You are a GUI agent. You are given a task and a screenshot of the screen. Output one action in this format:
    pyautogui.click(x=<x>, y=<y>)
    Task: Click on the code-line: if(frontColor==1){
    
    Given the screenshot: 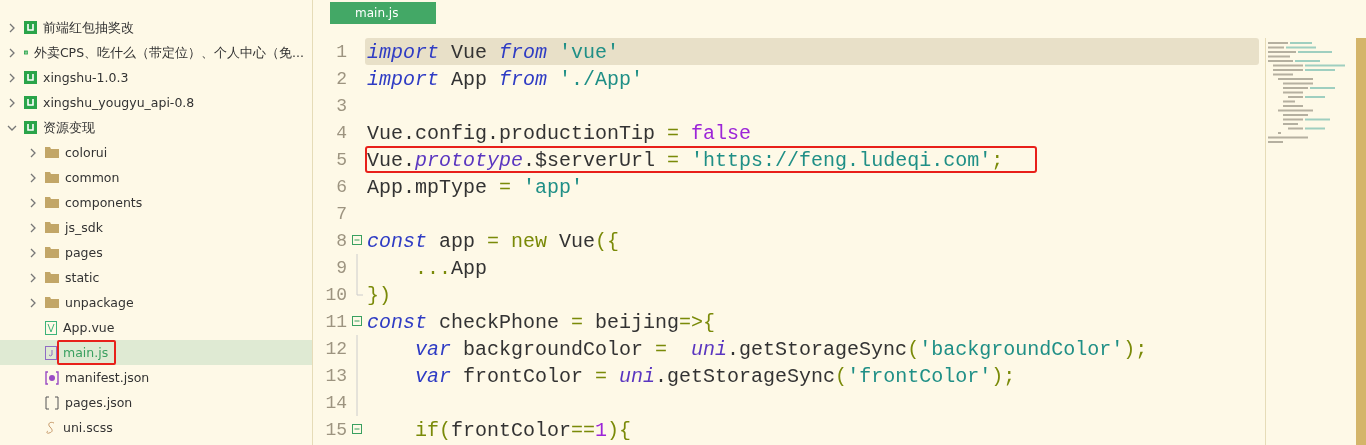 What is the action you would take?
    pyautogui.click(x=523, y=430)
    